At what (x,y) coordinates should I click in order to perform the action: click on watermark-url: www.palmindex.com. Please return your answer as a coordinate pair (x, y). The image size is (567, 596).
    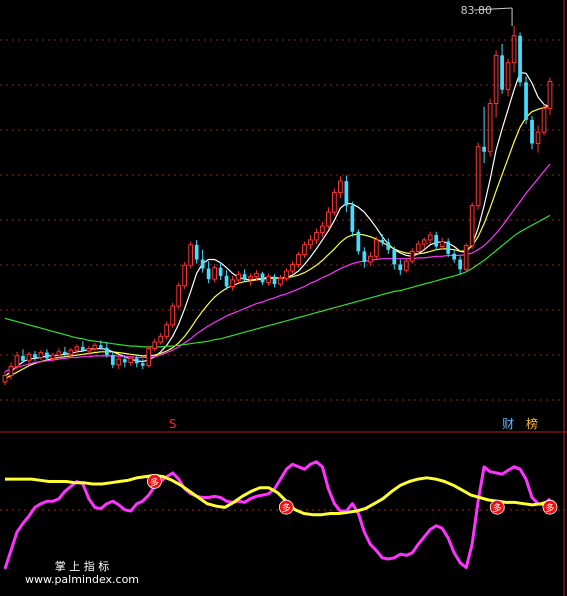
    Looking at the image, I should click on (82, 579).